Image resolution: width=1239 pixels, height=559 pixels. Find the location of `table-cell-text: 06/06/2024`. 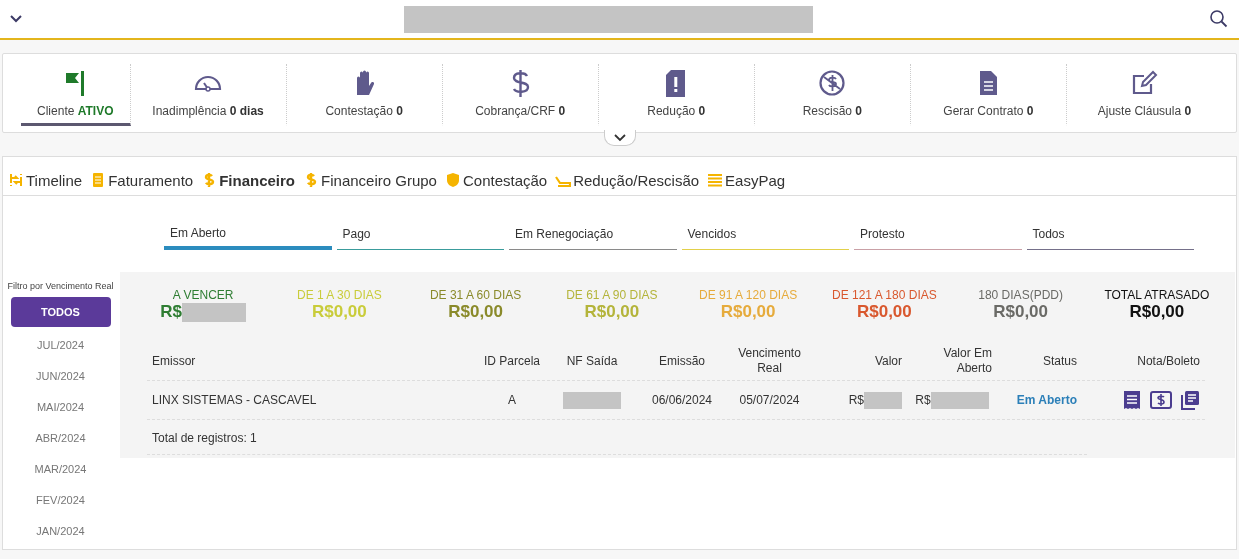

table-cell-text: 06/06/2024 is located at coordinates (682, 400).